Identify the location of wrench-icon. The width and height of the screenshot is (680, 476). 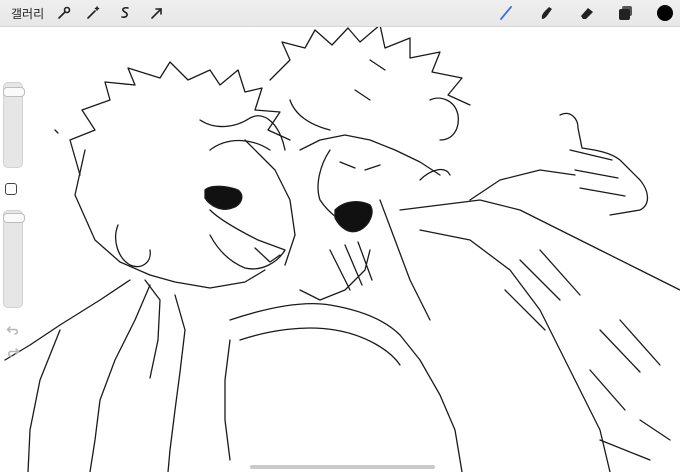
(64, 13).